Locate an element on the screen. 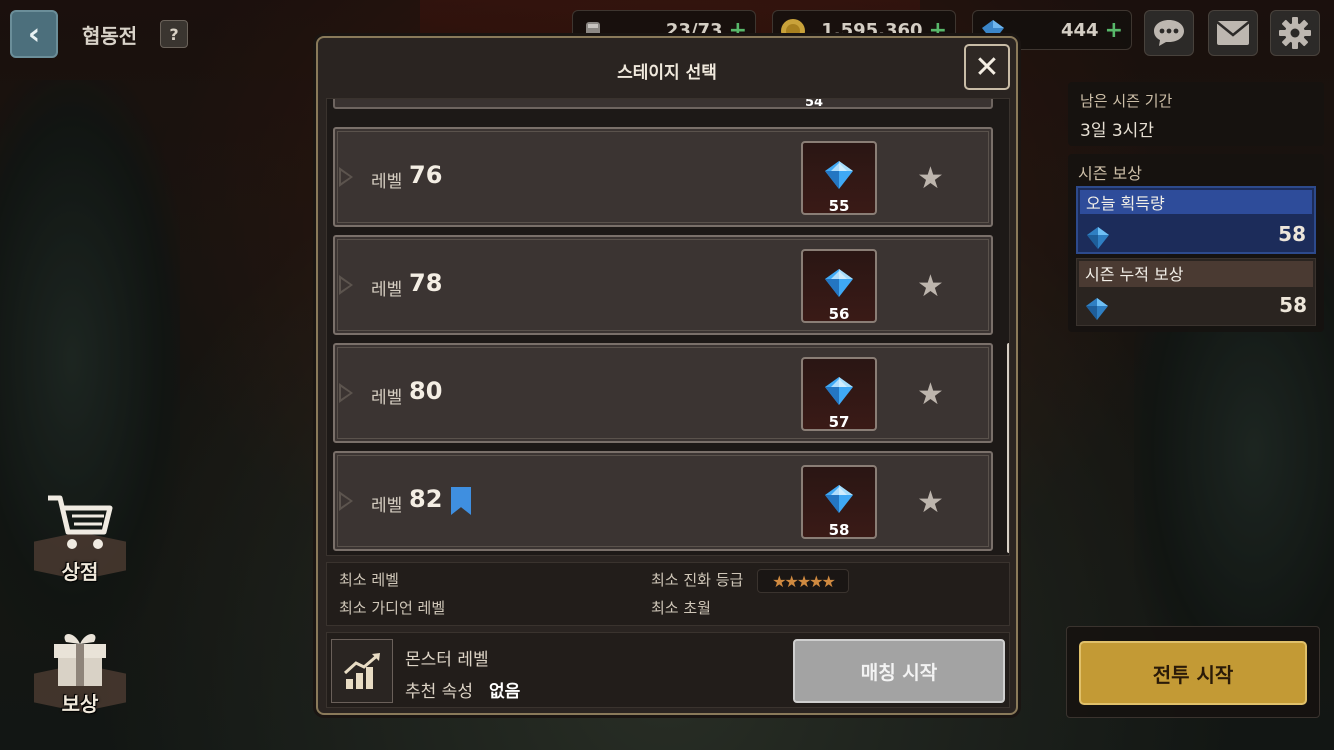  battle-start-button: 전투 시작 is located at coordinates (1193, 673).